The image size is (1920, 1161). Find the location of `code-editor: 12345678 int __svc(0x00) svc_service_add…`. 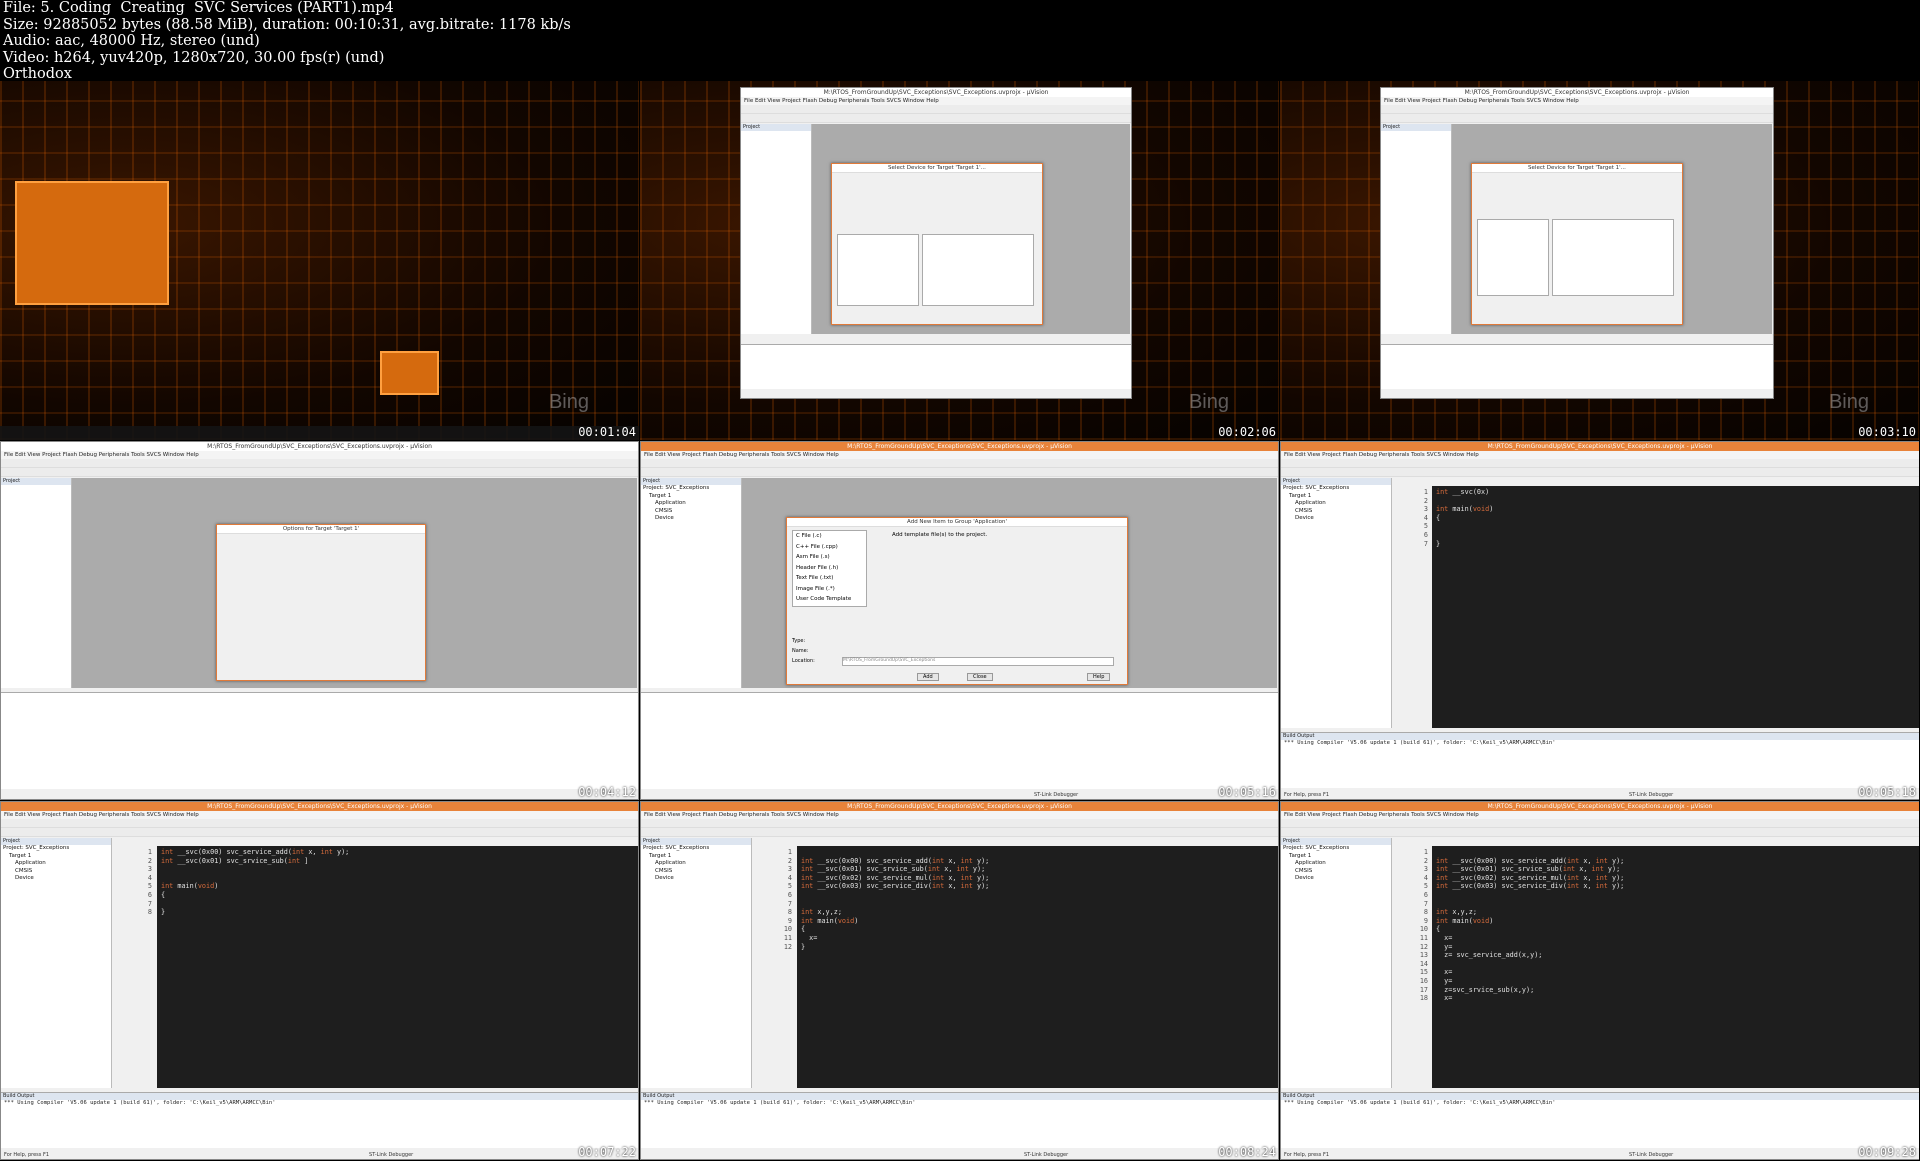

code-editor: 12345678 int __svc(0x00) svc_service_add… is located at coordinates (375, 967).